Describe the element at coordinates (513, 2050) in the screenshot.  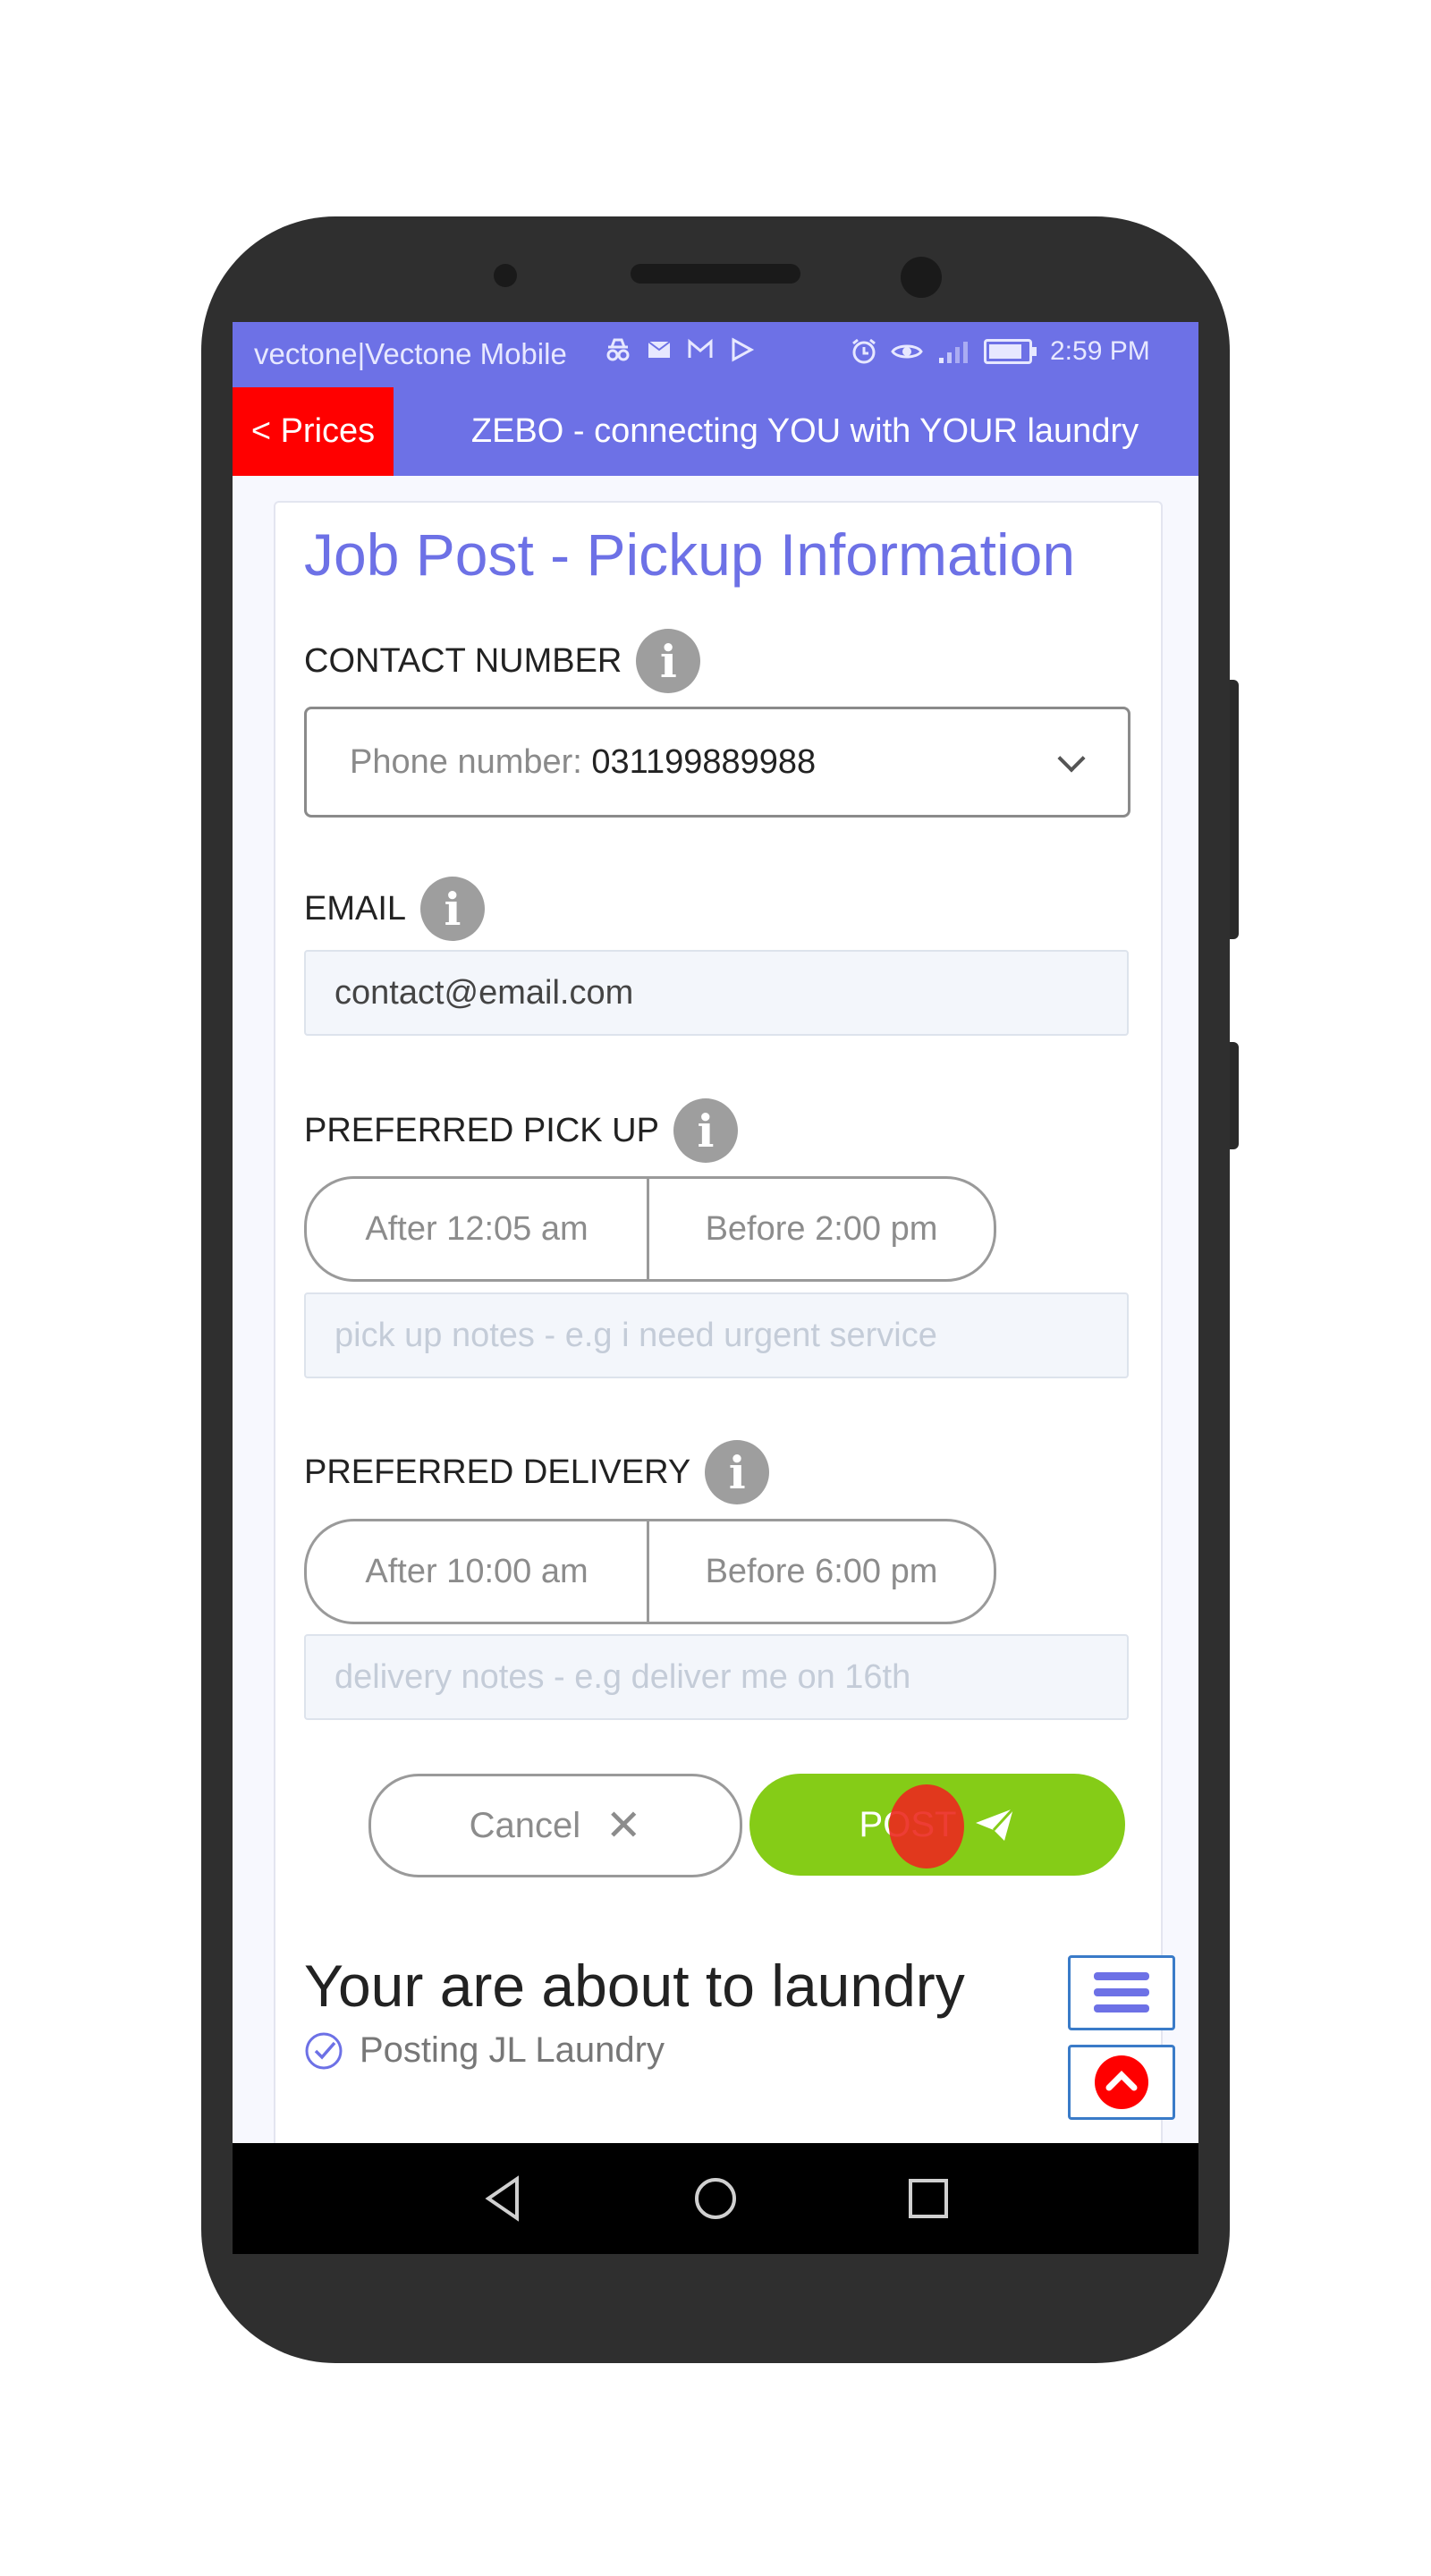
I see `summary-item-label: Posting JL Laundry` at that location.